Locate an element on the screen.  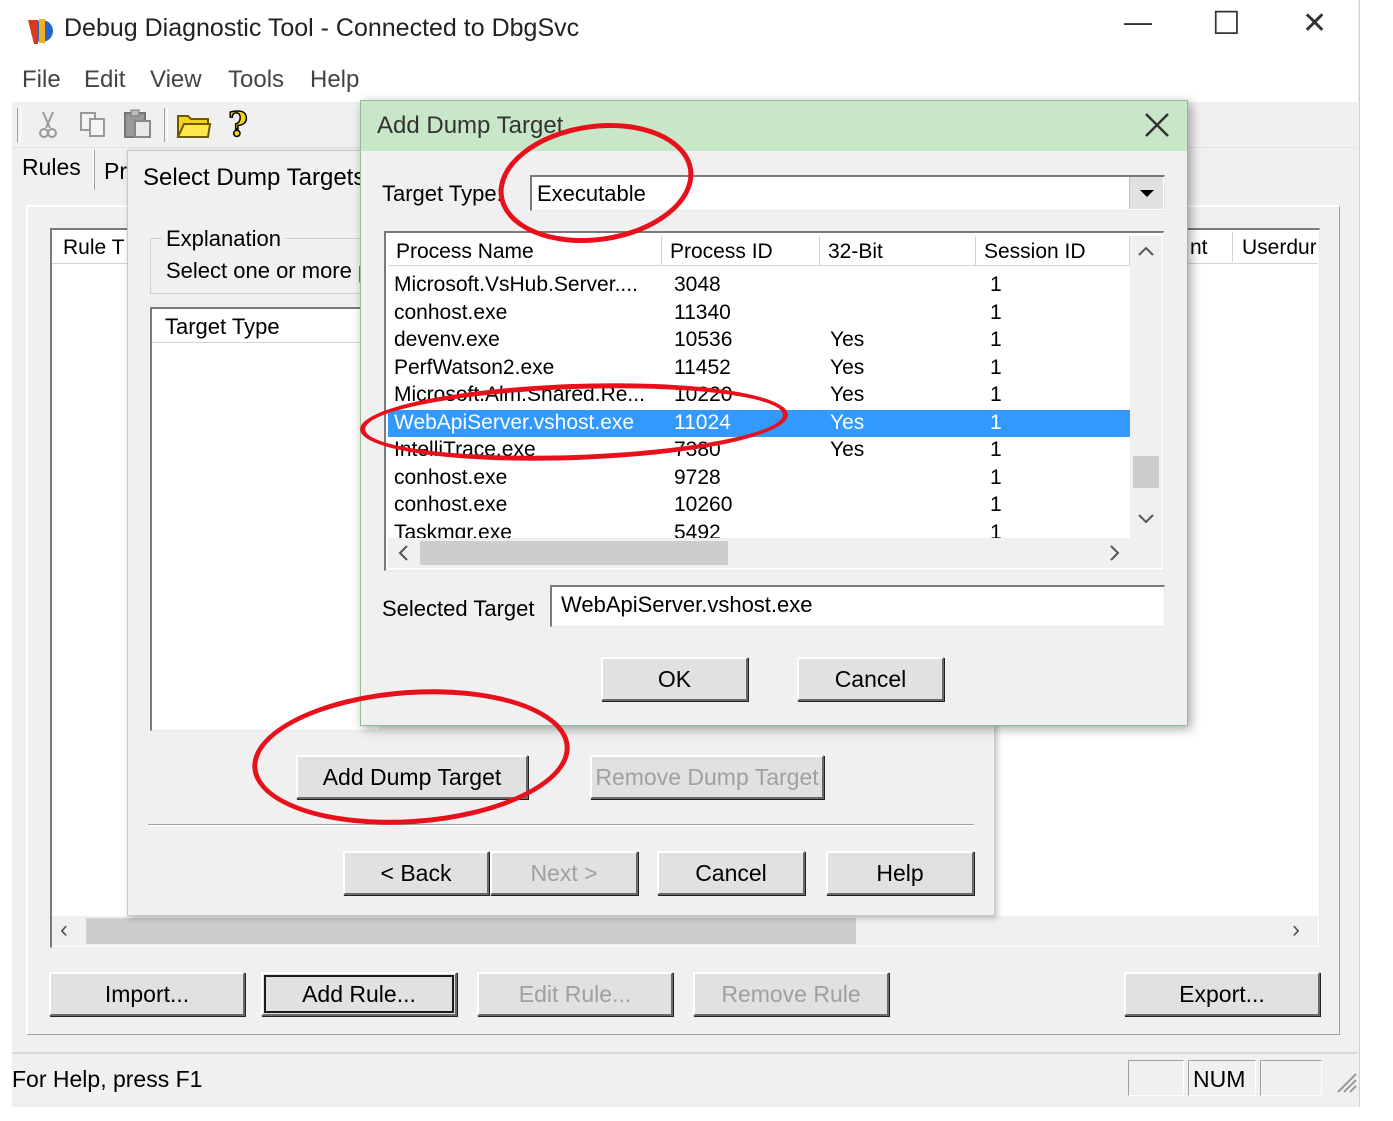
chevron-left-icon is located at coordinates (404, 553).